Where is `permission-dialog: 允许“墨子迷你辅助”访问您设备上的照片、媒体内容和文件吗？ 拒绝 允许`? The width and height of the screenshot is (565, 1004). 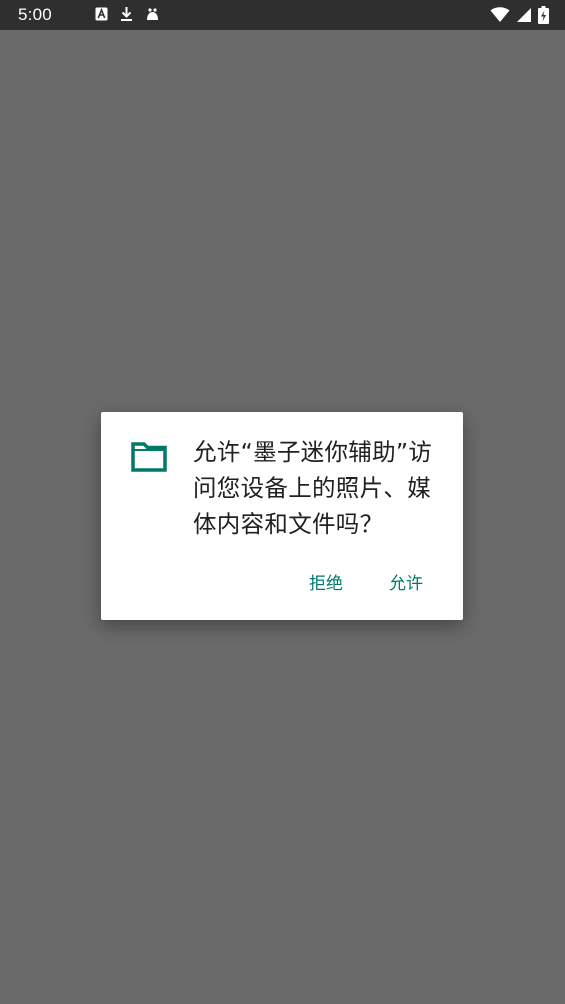 permission-dialog: 允许“墨子迷你辅助”访问您设备上的照片、媒体内容和文件吗？ 拒绝 允许 is located at coordinates (282, 516).